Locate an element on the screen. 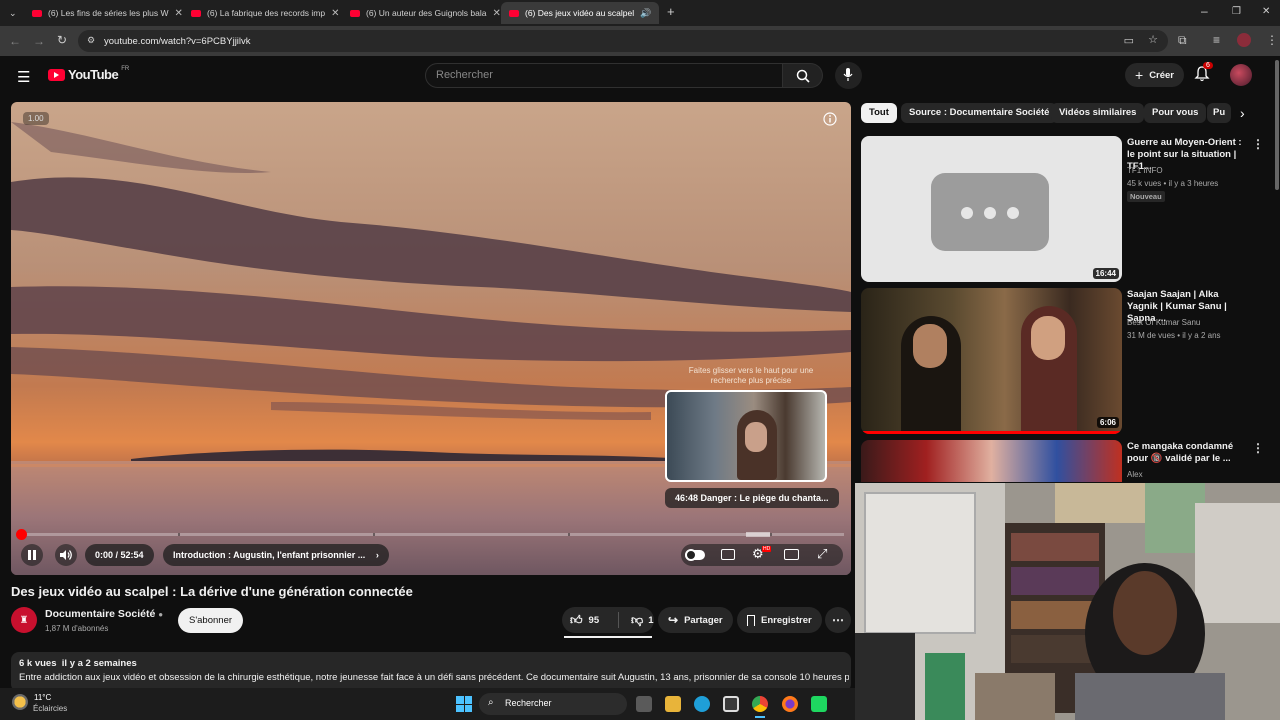 This screenshot has height=720, width=1280. recommendation-channel: TF1 INFO is located at coordinates (1192, 170).